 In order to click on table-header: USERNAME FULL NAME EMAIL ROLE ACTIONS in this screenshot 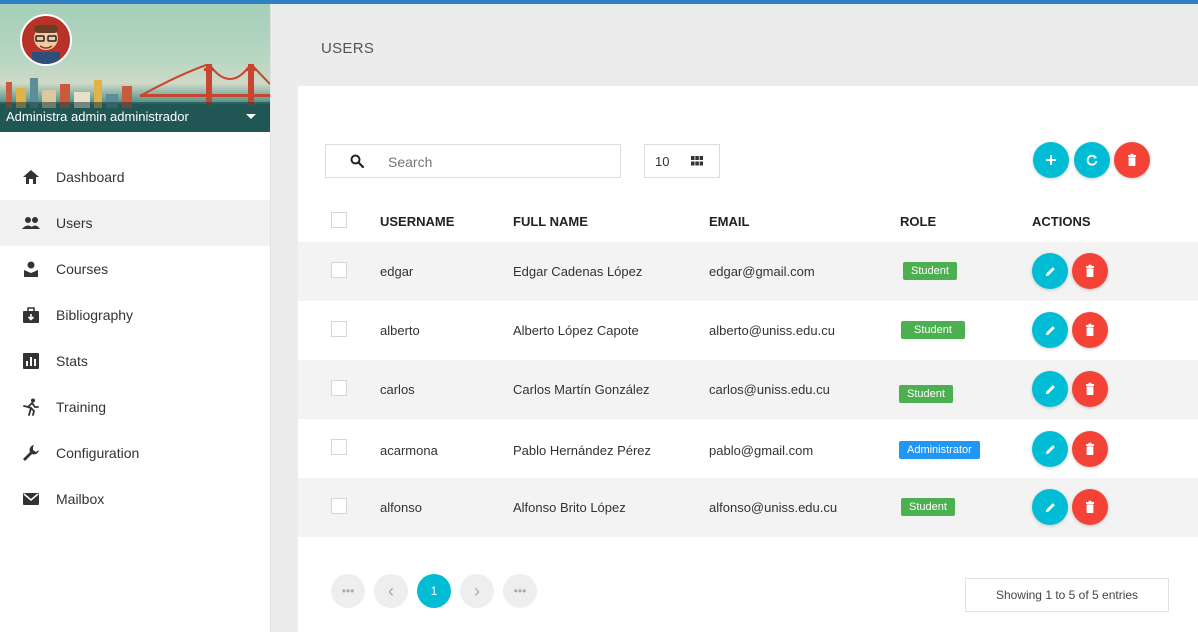, I will do `click(748, 220)`.